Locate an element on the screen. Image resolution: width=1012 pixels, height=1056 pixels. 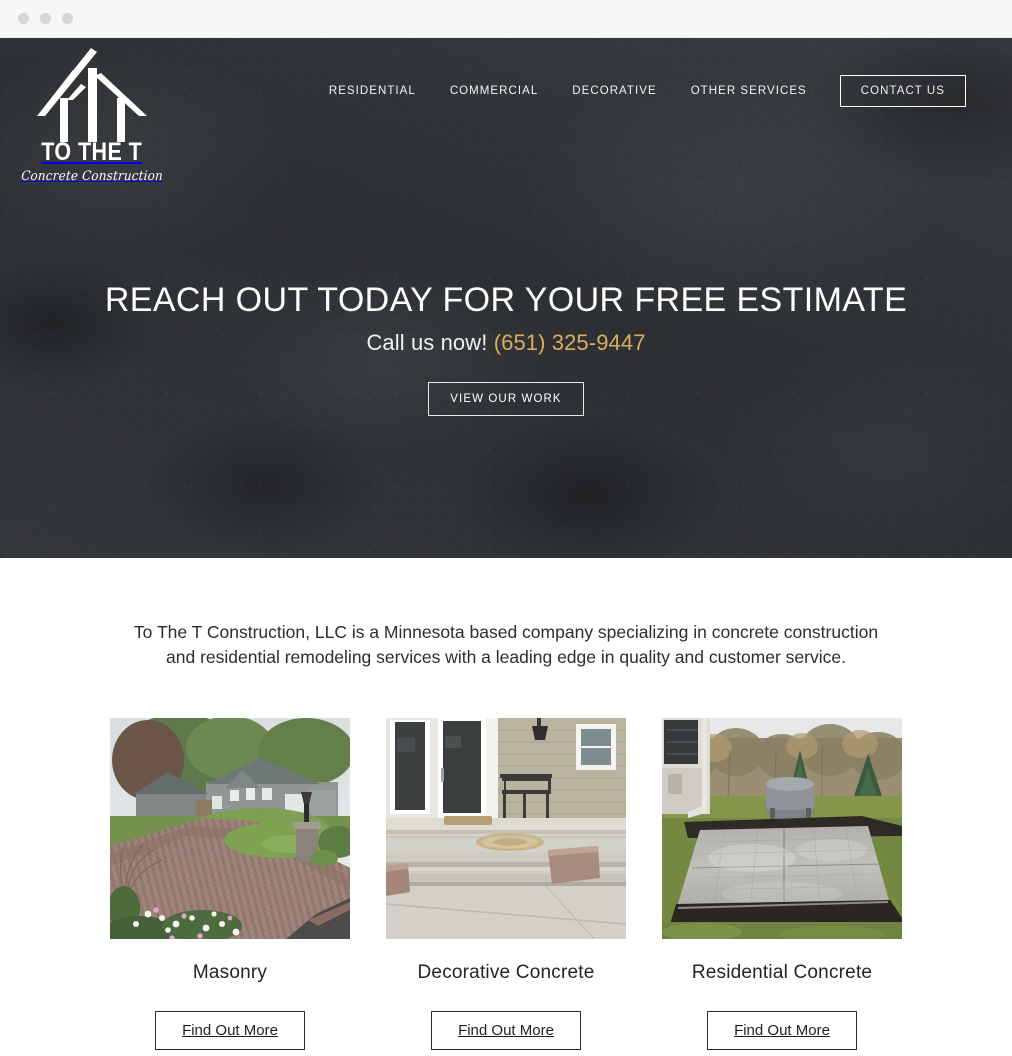
site-logo: TO THE T Concrete Construction is located at coordinates (92, 121).